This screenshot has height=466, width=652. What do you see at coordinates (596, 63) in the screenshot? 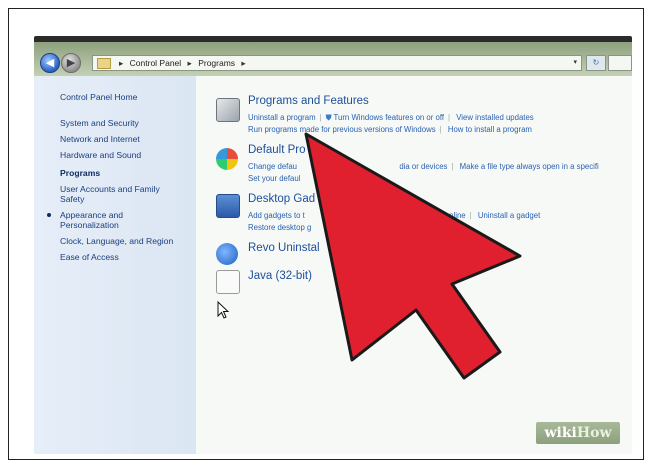
I see `refresh-button: ↻` at bounding box center [596, 63].